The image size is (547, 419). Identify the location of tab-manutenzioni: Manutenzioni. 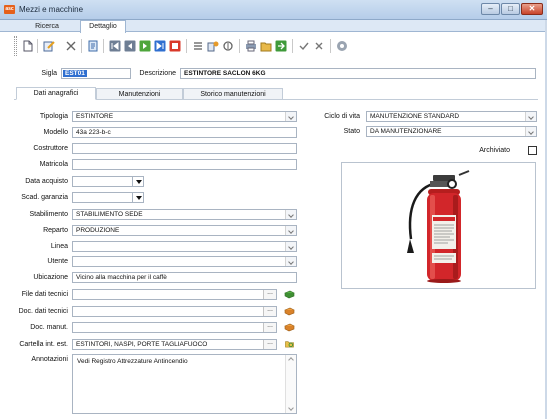
(139, 94).